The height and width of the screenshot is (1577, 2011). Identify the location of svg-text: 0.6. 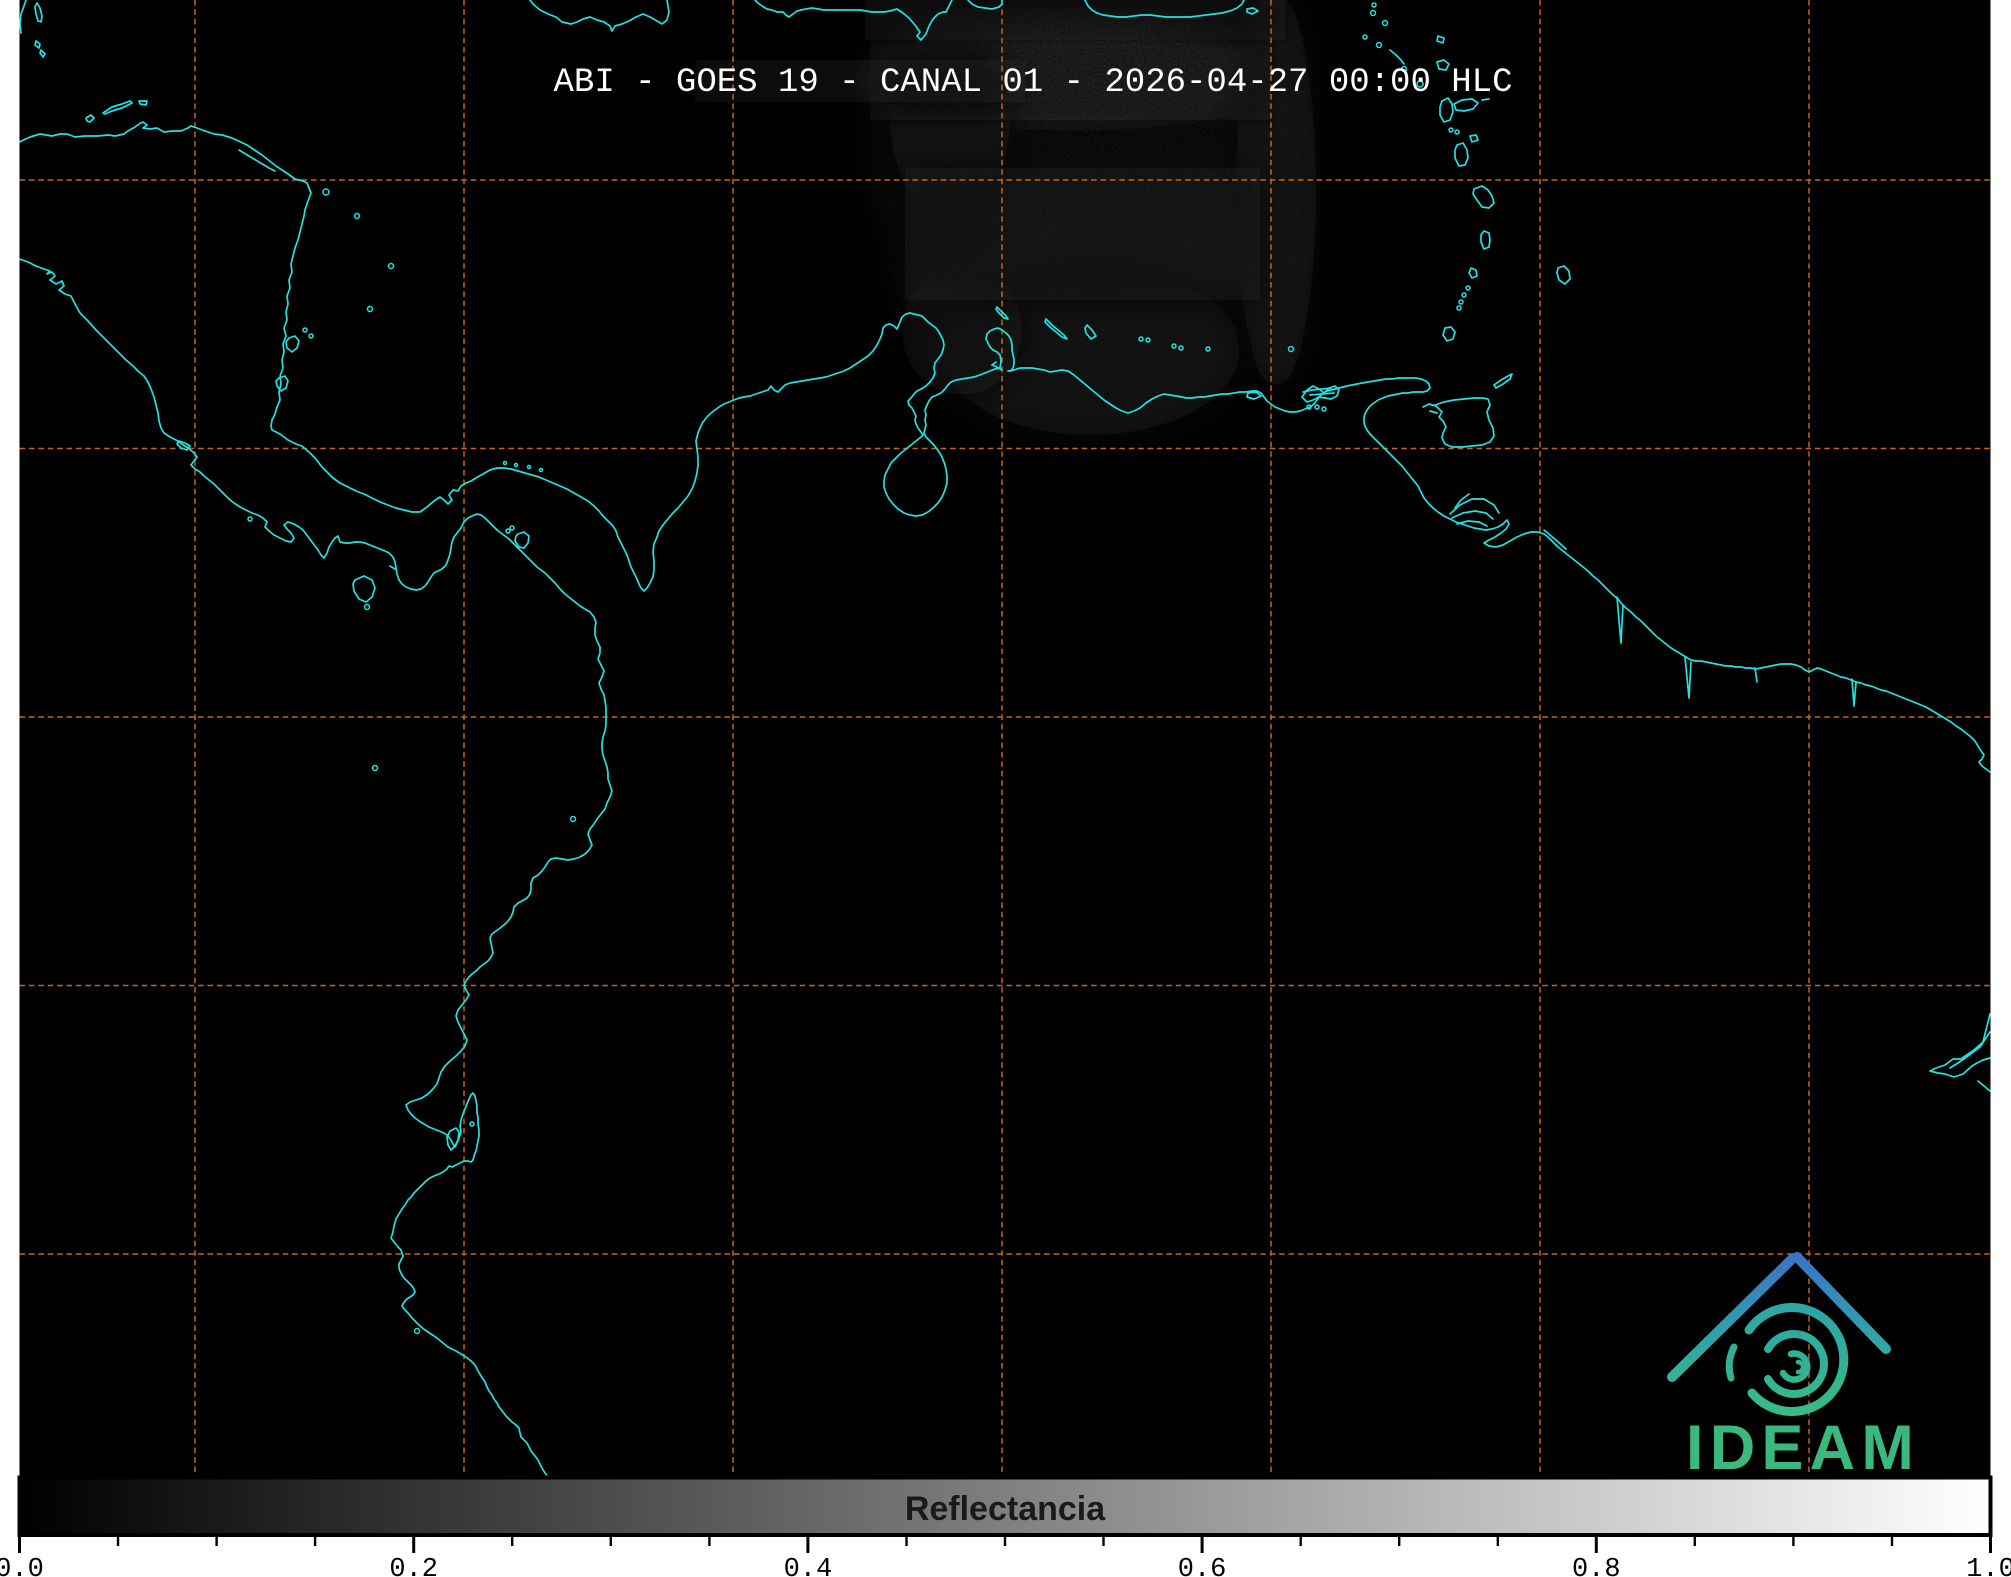
(1202, 1566).